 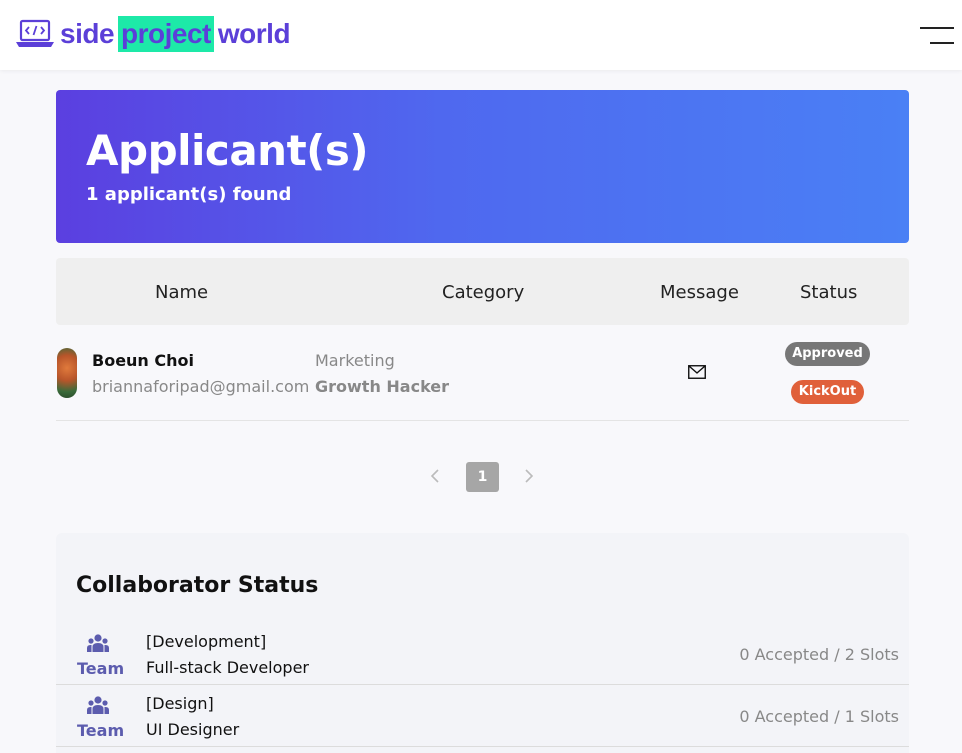 I want to click on applicant-count: 1 applicant(s) found, so click(x=189, y=194).